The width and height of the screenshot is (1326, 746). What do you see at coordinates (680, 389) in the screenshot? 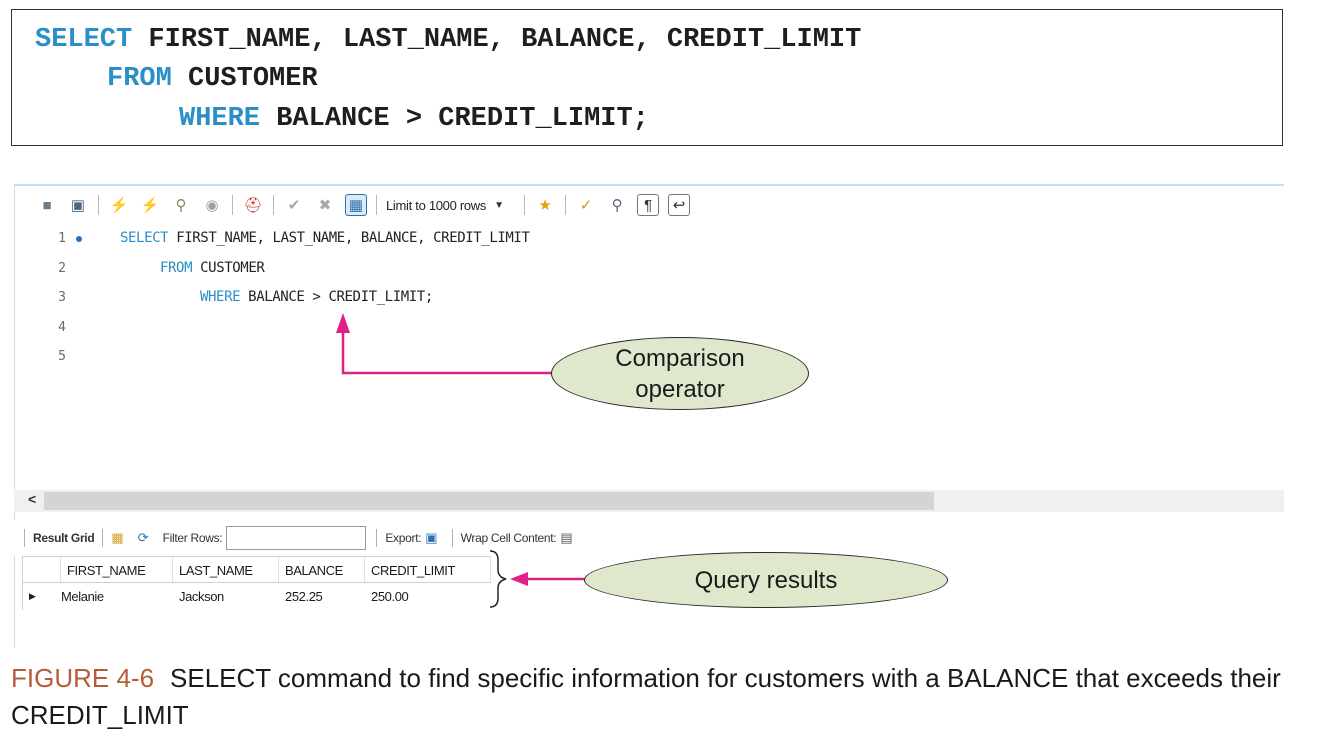
I see `callout-line: operator` at bounding box center [680, 389].